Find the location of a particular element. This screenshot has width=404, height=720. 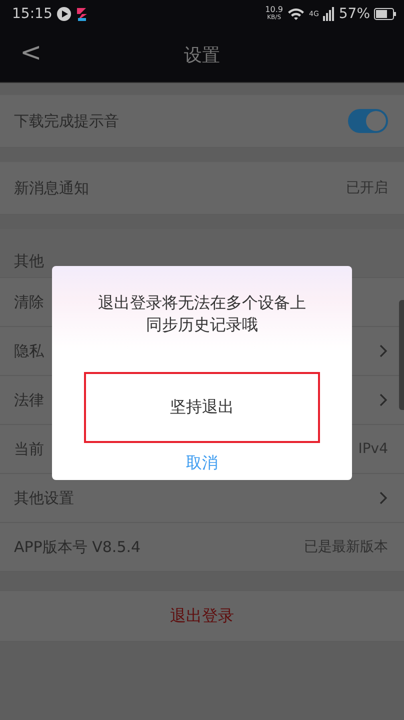

row-label: 其他设置 is located at coordinates (44, 498).